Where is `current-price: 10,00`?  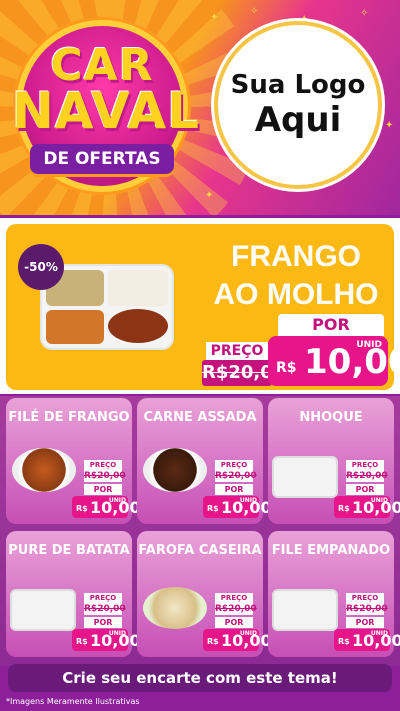 current-price: 10,00 is located at coordinates (352, 362).